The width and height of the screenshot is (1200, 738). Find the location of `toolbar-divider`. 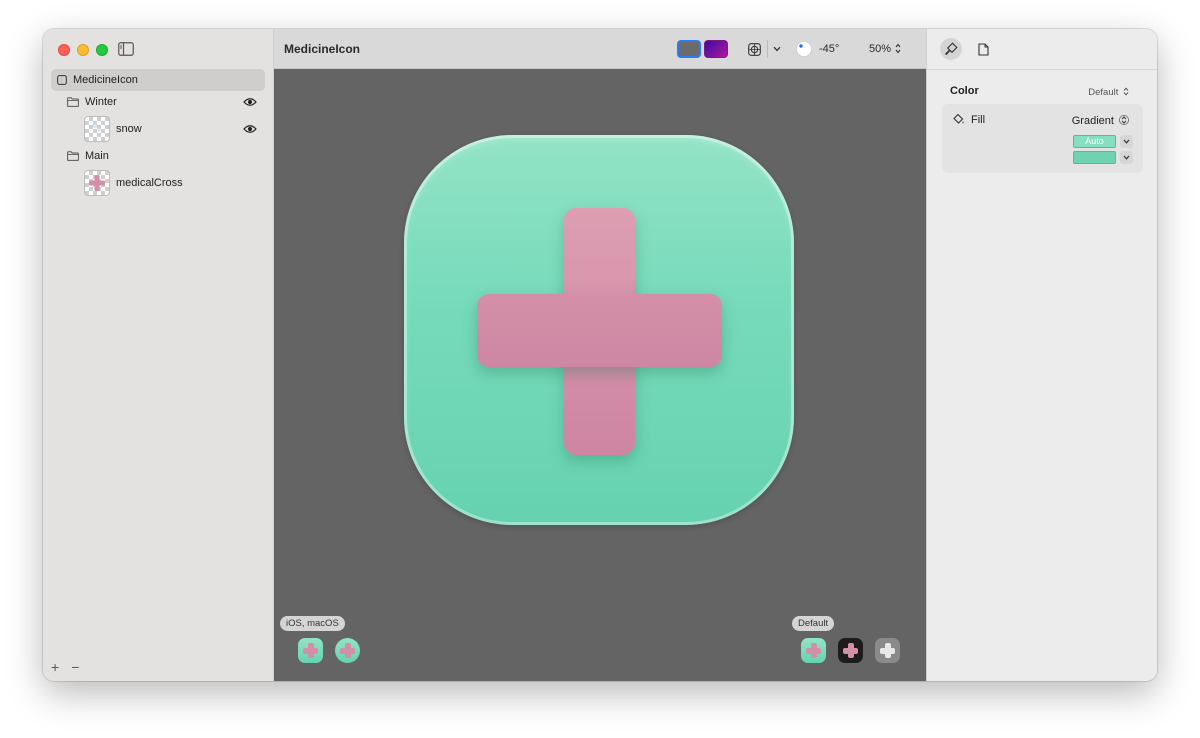

toolbar-divider is located at coordinates (767, 49).